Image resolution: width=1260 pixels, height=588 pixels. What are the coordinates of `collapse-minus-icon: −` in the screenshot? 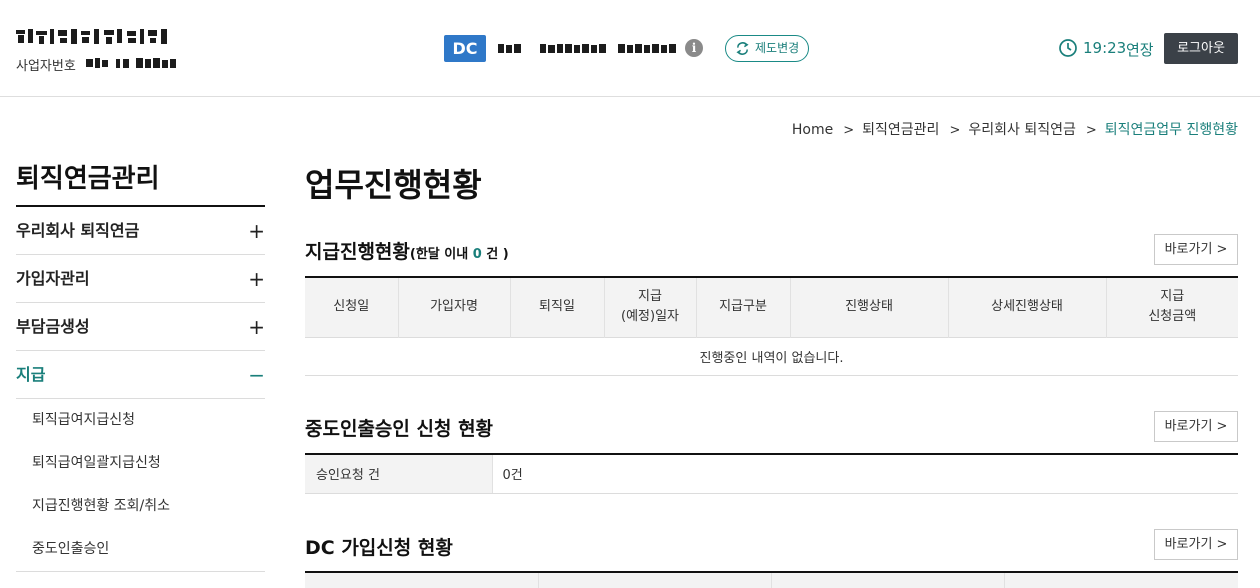 It's located at (256, 375).